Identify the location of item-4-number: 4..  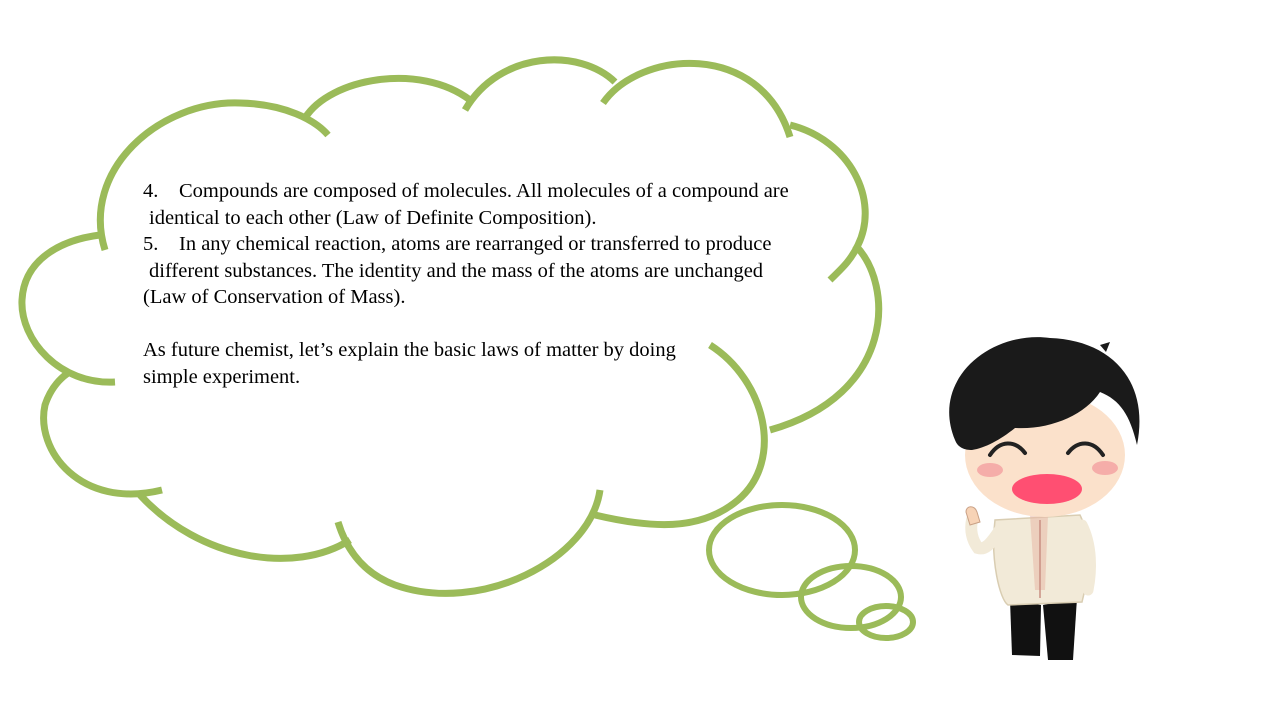
(151, 191).